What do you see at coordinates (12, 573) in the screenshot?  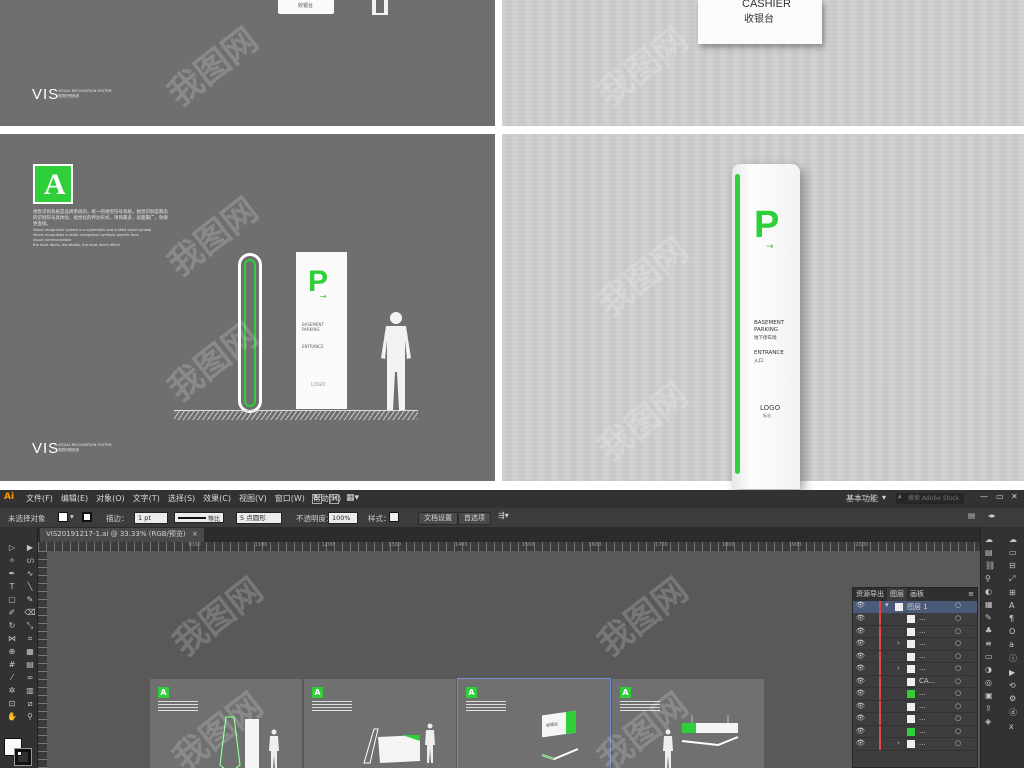 I see `pen-tool-icon: ✒` at bounding box center [12, 573].